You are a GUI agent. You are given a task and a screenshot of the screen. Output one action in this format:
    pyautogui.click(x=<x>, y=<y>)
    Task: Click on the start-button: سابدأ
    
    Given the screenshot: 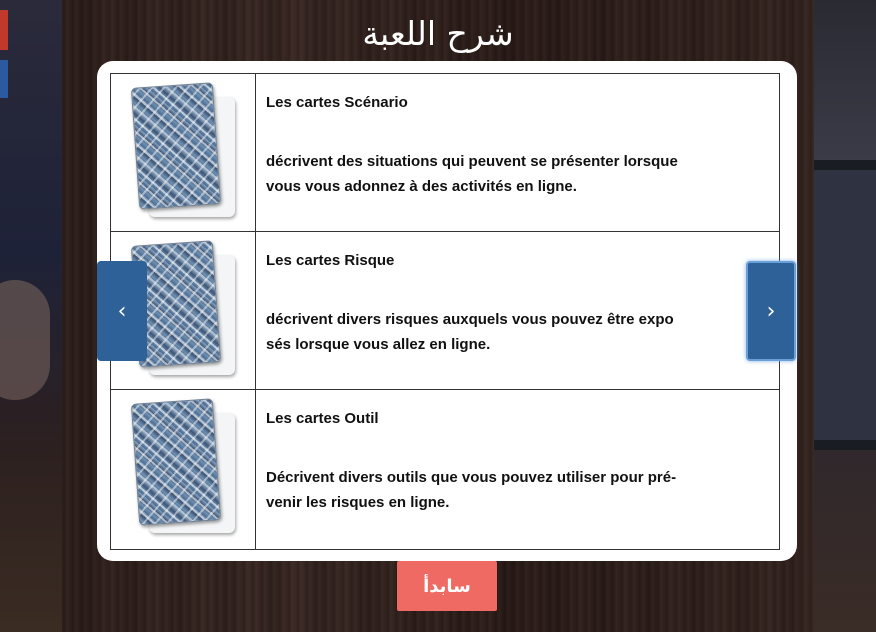 What is the action you would take?
    pyautogui.click(x=447, y=586)
    